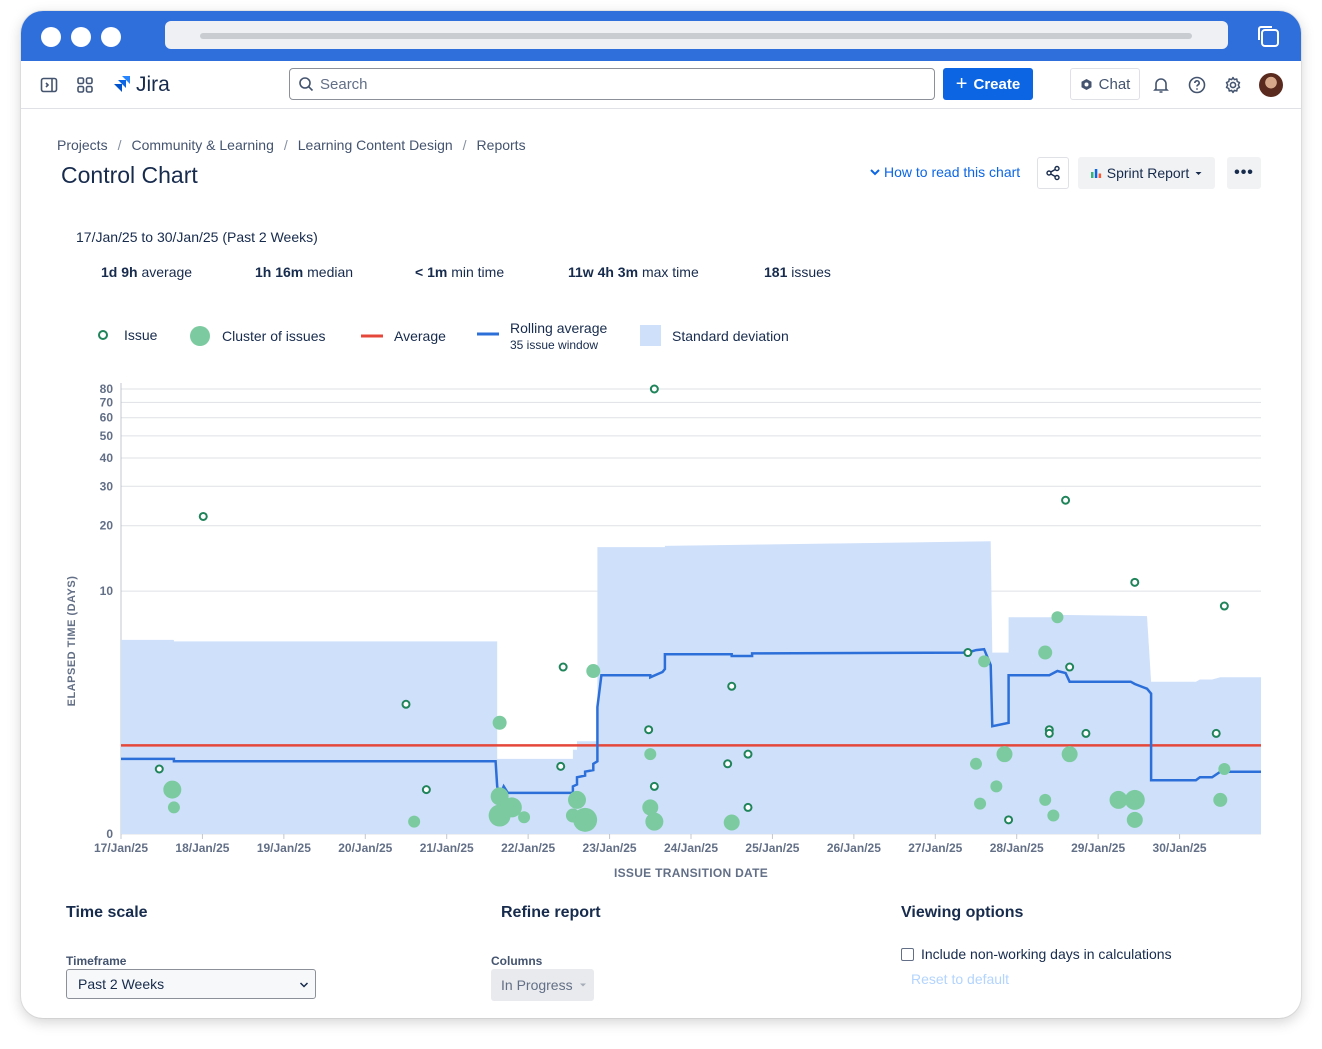 This screenshot has height=1049, width=1322. I want to click on breadcrumb-community-learning: Community & Learning, so click(202, 145).